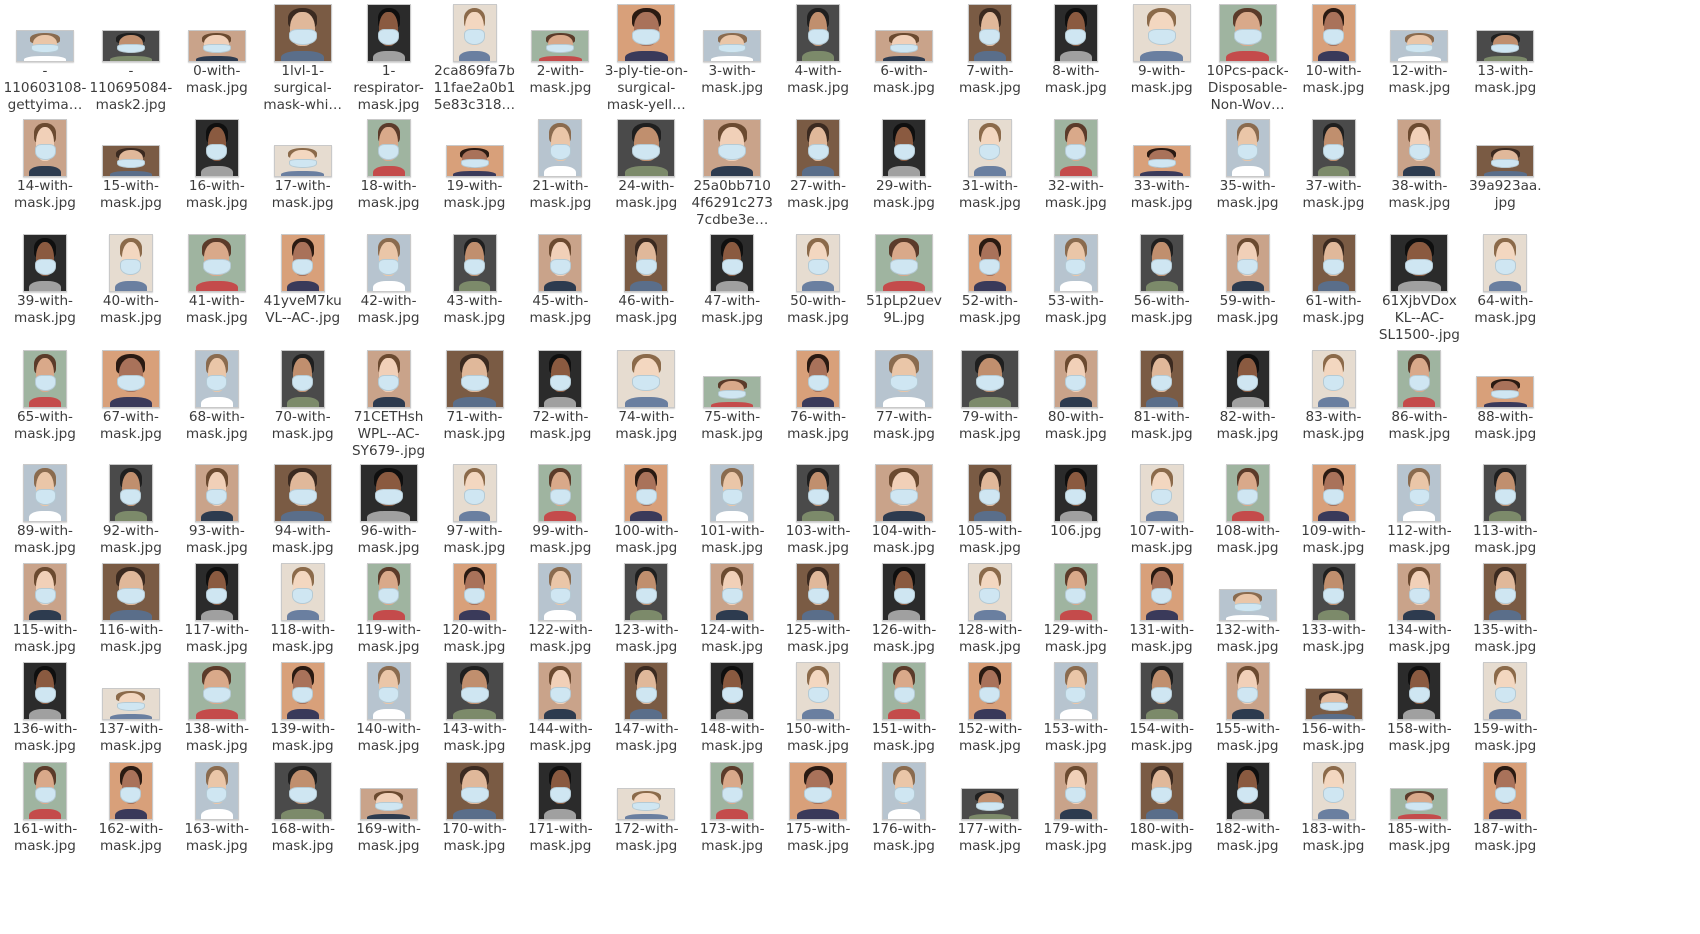  What do you see at coordinates (1419, 408) in the screenshot?
I see `file-icon-tile: 86-with-mask.jpg` at bounding box center [1419, 408].